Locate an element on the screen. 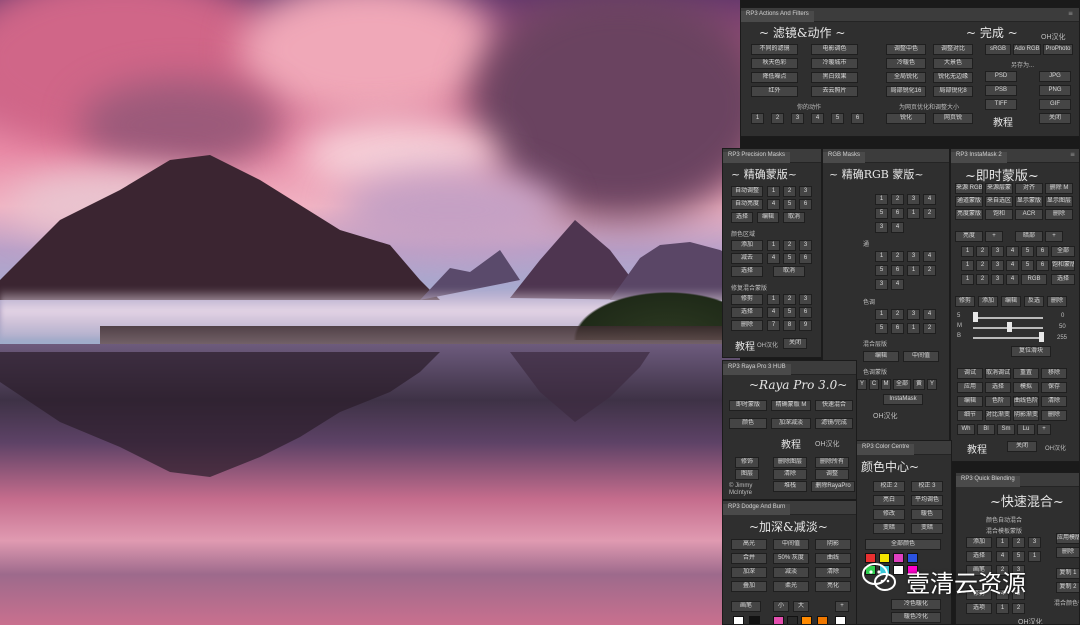 Image resolution: width=1080 pixels, height=625 pixels. raya-small-button: 删除图层 is located at coordinates (790, 462).